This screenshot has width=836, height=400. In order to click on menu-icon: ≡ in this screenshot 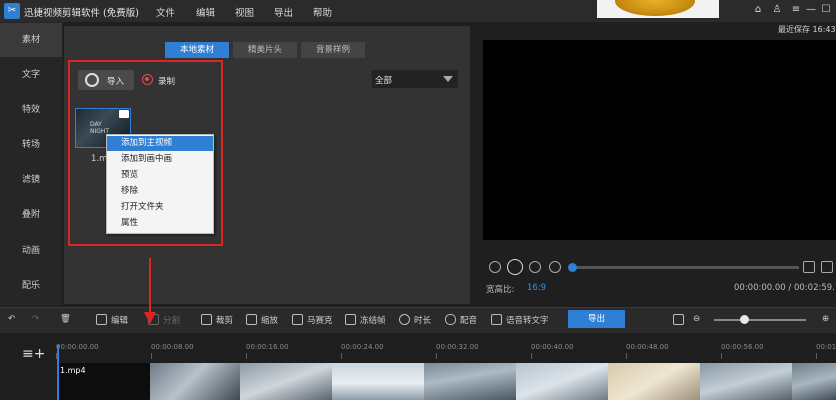, I will do `click(796, 10)`.